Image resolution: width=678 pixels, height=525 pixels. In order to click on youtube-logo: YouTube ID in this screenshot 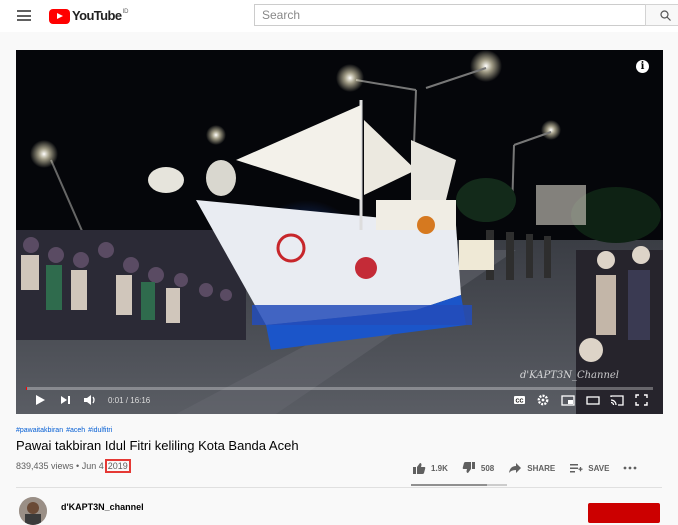, I will do `click(88, 16)`.